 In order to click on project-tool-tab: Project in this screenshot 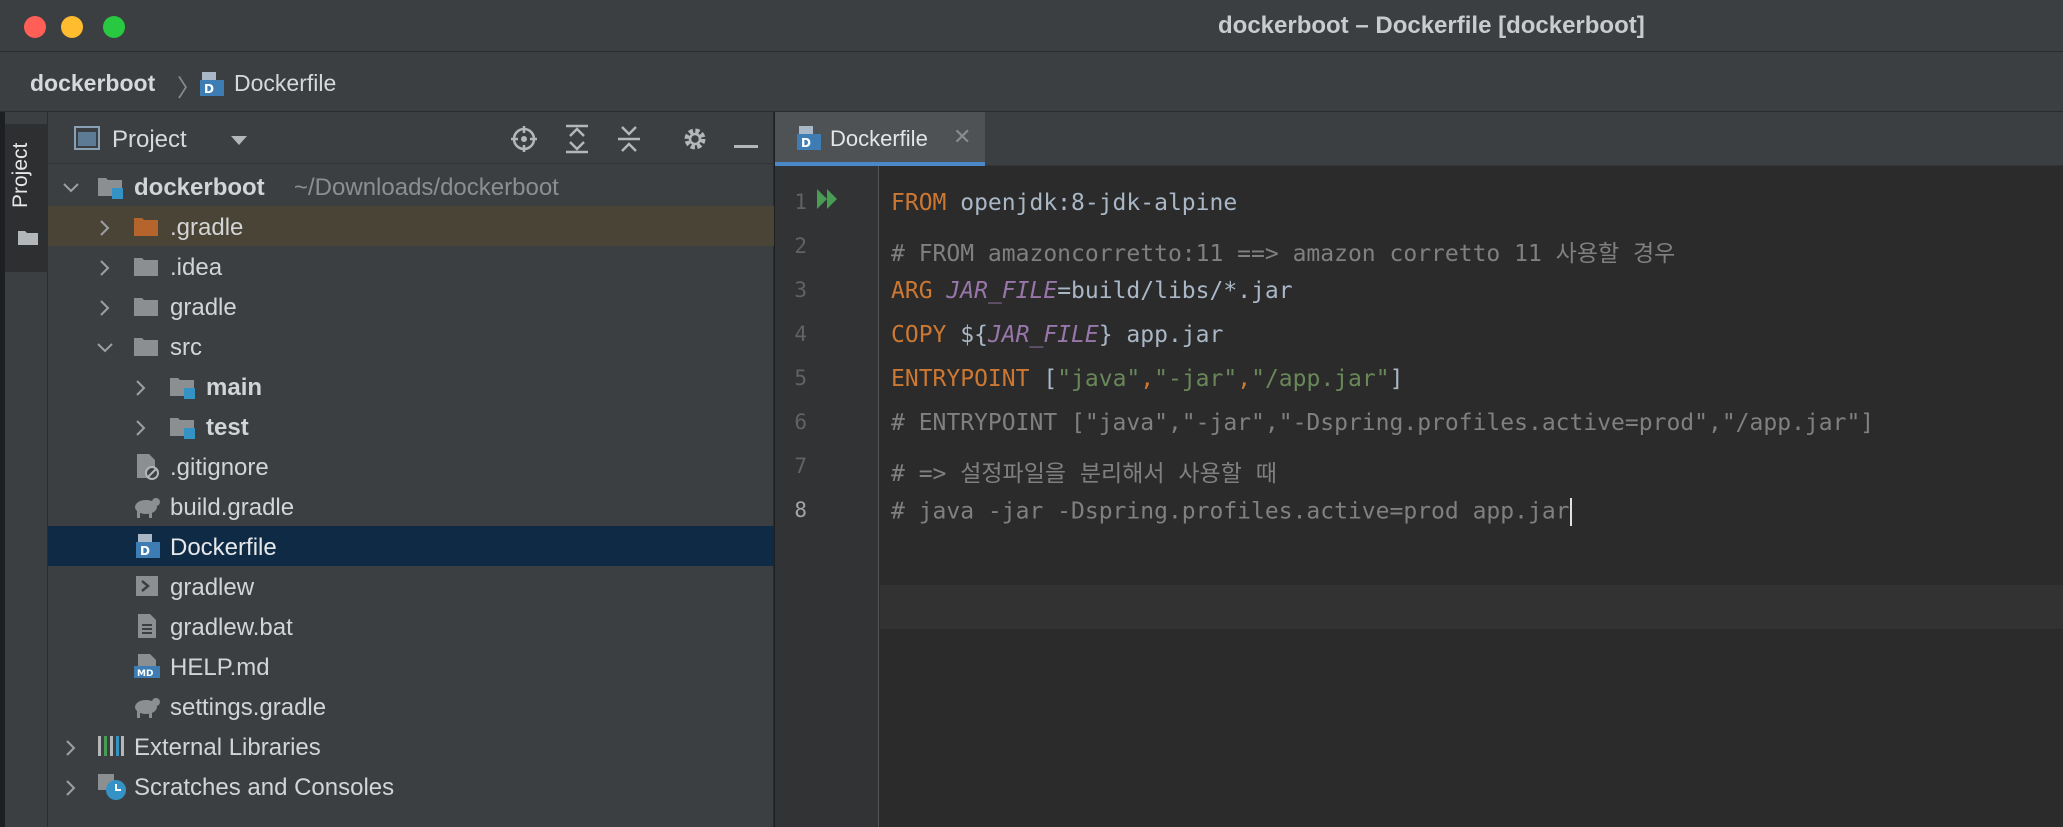, I will do `click(26, 198)`.